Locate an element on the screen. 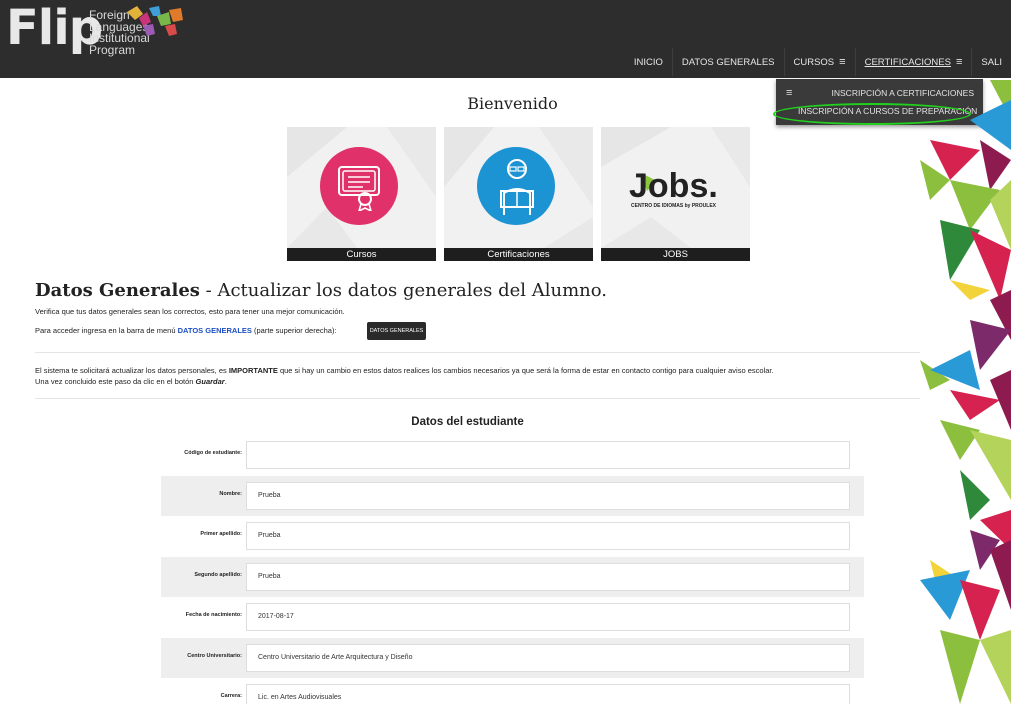 The image size is (1011, 704). tile-caption: Cursos is located at coordinates (361, 254).